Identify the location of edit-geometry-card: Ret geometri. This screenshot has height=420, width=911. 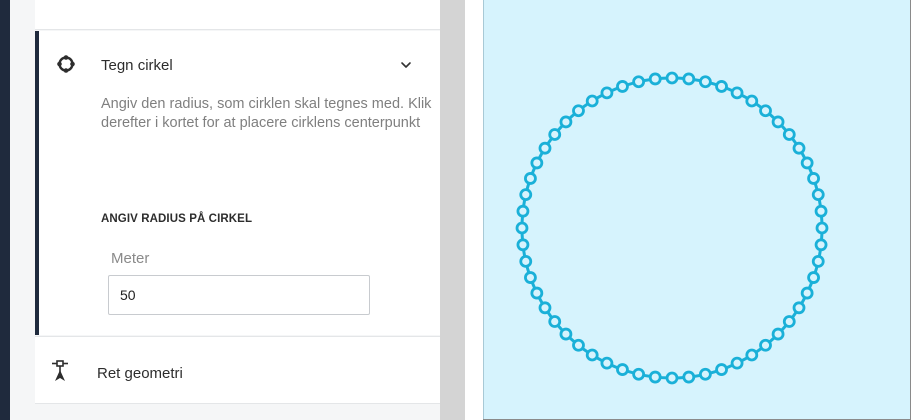
(237, 370).